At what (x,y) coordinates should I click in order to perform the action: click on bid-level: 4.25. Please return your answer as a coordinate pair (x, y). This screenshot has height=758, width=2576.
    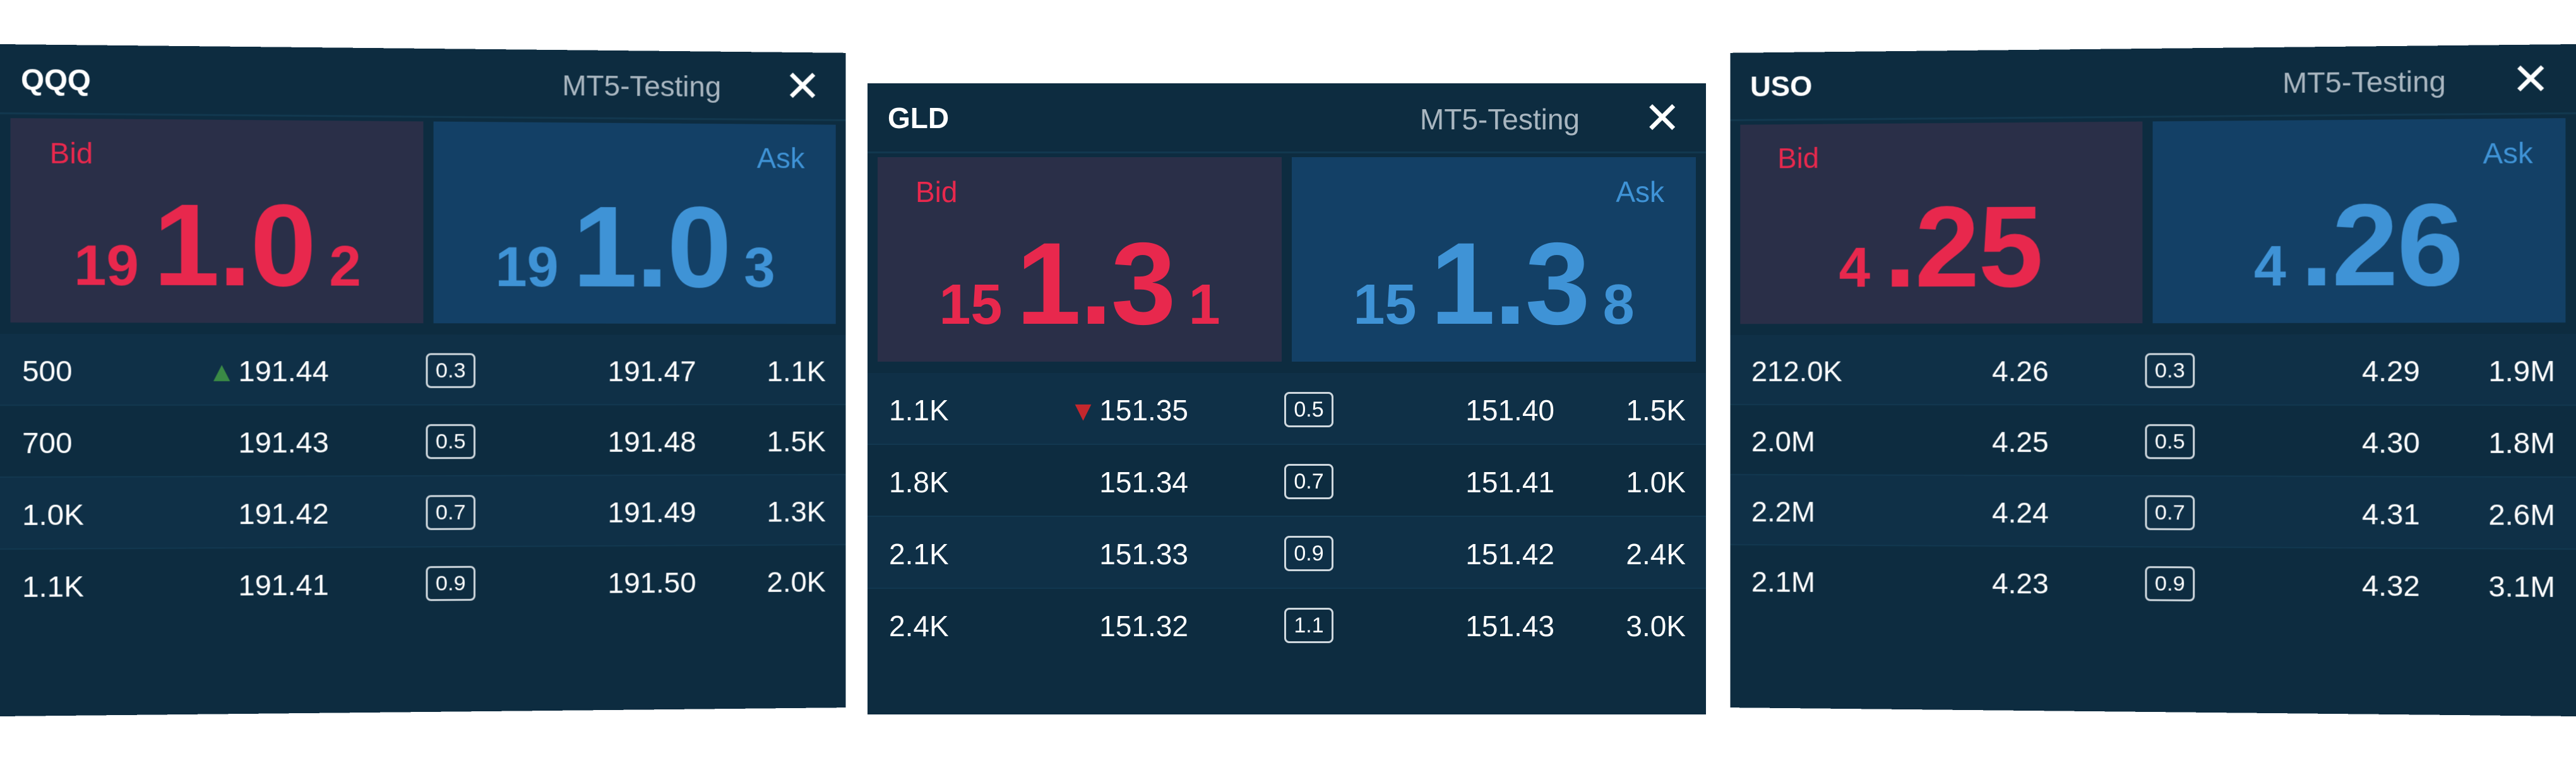
    Looking at the image, I should click on (2020, 442).